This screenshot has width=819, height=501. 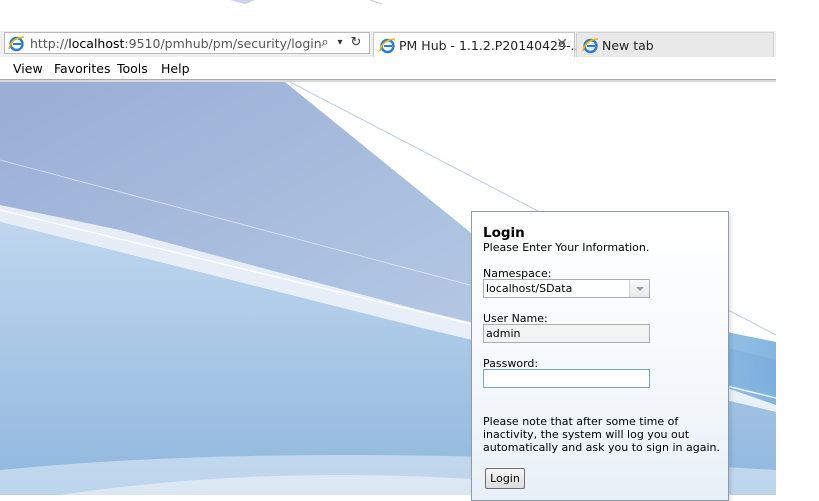 What do you see at coordinates (562, 44) in the screenshot?
I see `close-icon: ✕` at bounding box center [562, 44].